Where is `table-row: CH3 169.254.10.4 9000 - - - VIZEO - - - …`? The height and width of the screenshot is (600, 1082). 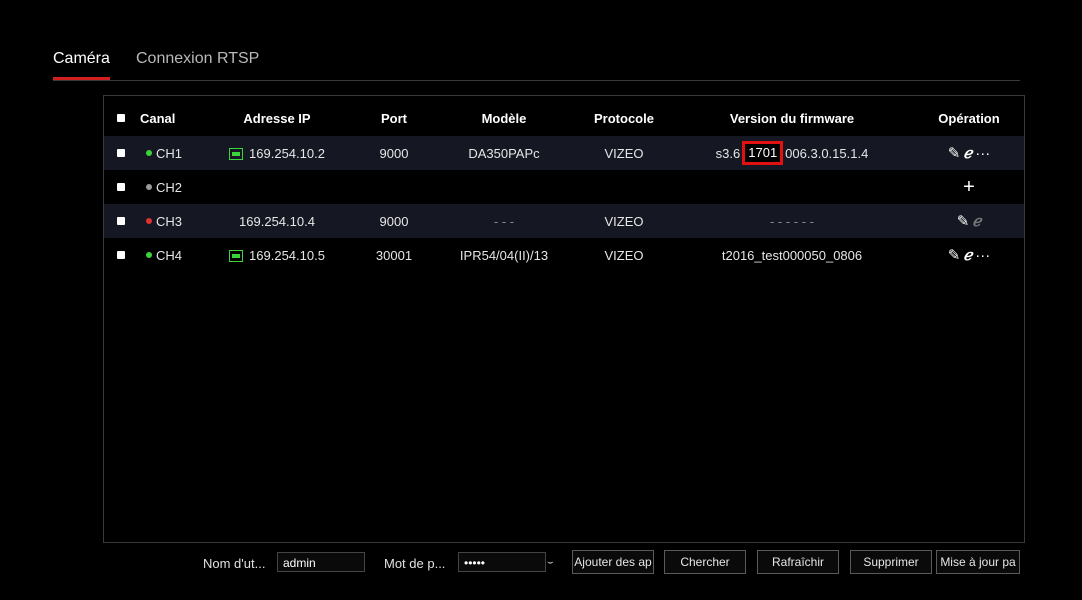 table-row: CH3 169.254.10.4 9000 - - - VIZEO - - - … is located at coordinates (564, 221).